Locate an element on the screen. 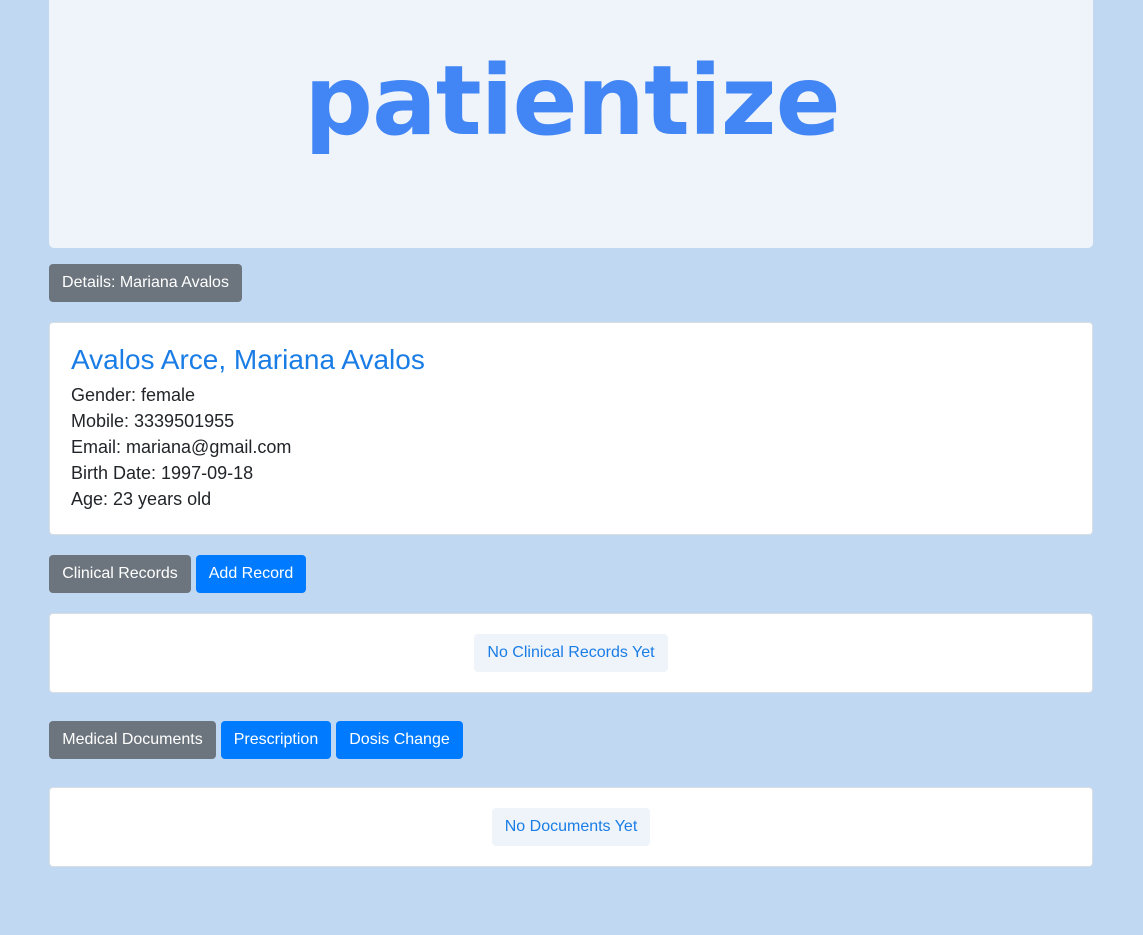  no-clinical-records-badge: No Clinical Records Yet is located at coordinates (571, 653).